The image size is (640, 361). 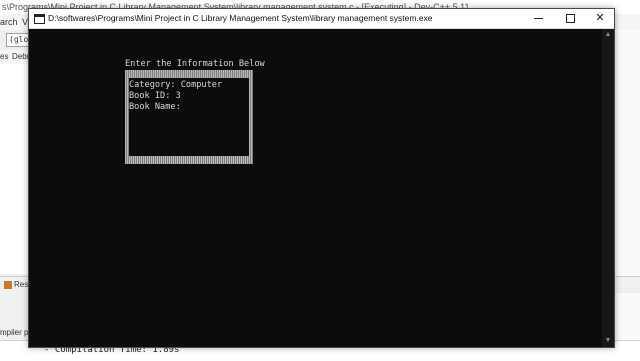 What do you see at coordinates (608, 341) in the screenshot?
I see `scroll-down-icon: ▼` at bounding box center [608, 341].